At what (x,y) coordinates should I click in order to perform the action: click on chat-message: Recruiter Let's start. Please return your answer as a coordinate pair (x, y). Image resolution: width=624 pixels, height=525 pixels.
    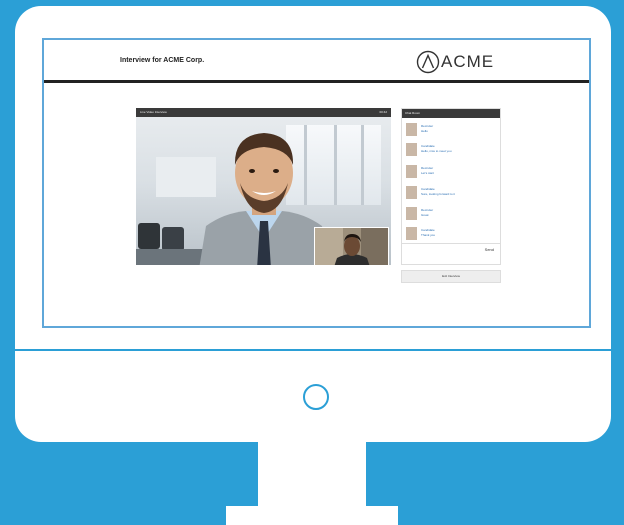
    Looking at the image, I should click on (452, 172).